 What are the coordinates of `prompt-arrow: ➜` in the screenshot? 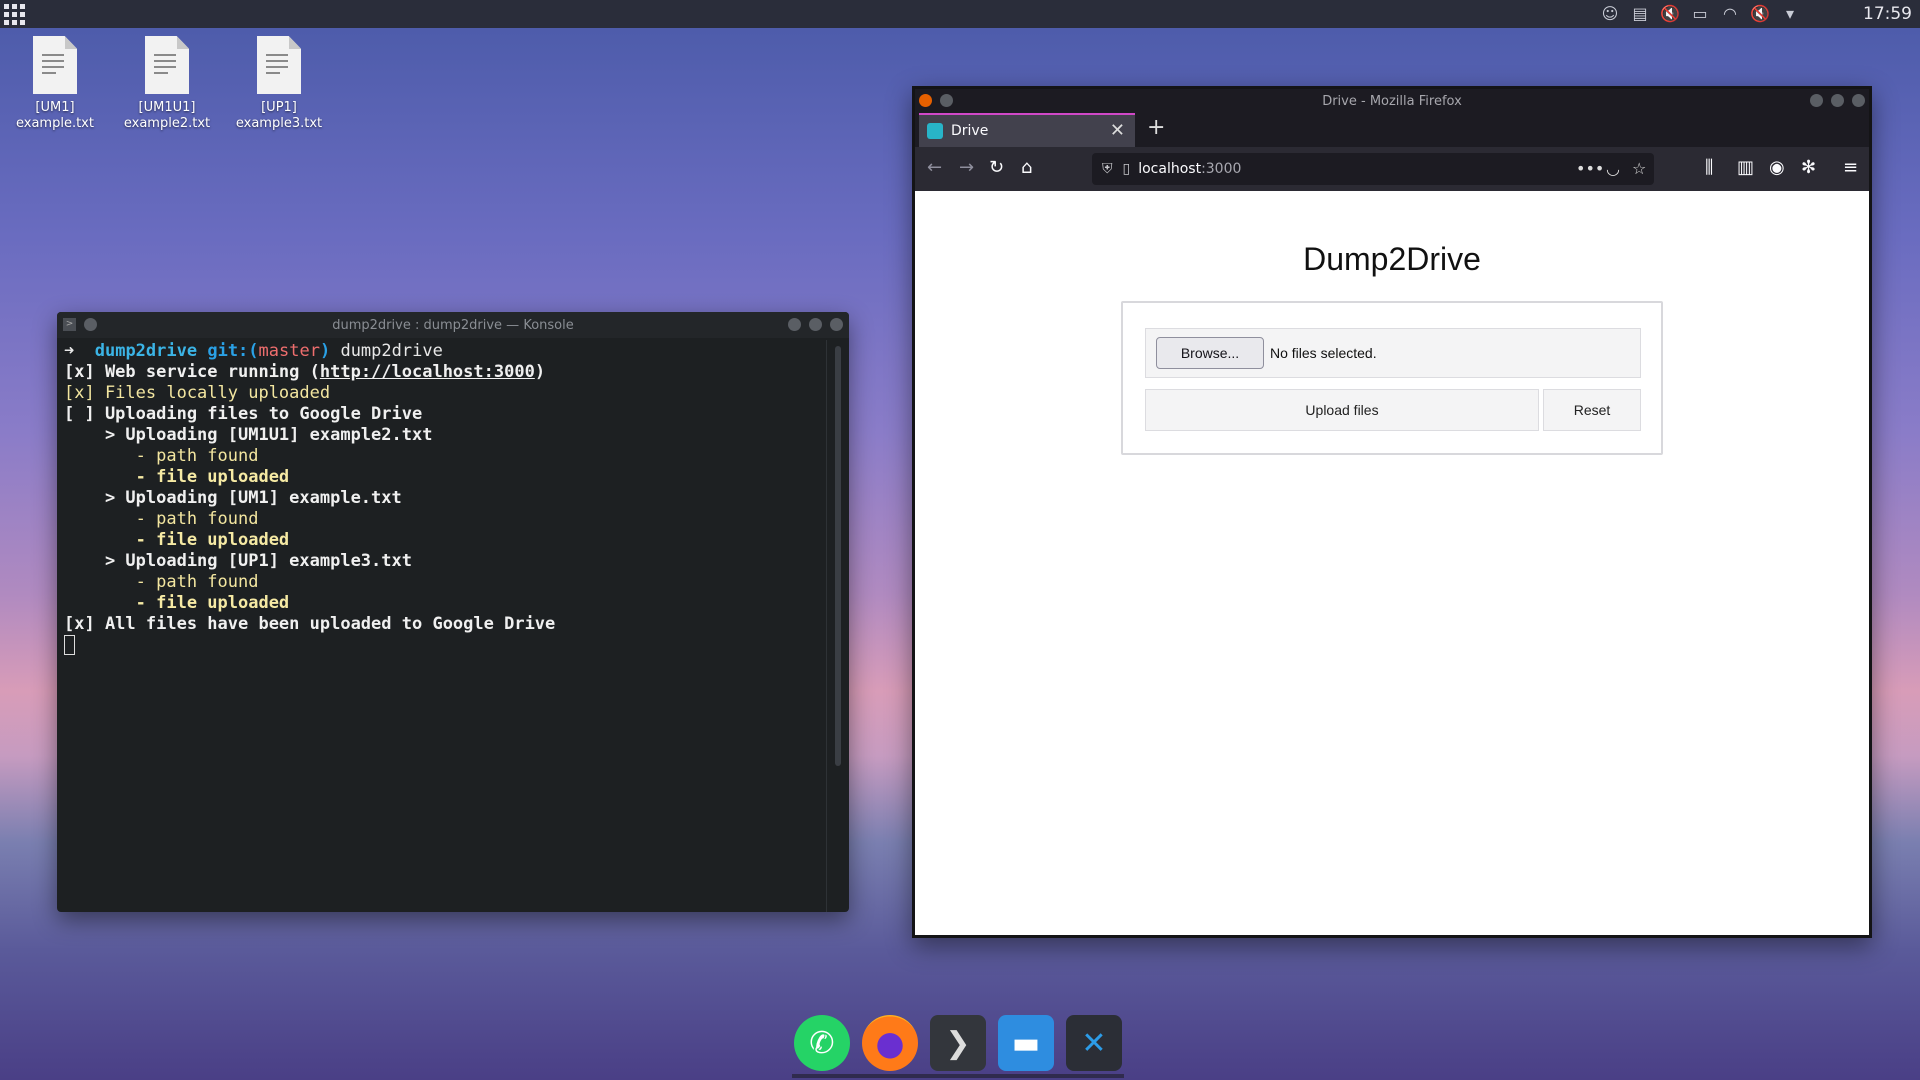 It's located at (69, 351).